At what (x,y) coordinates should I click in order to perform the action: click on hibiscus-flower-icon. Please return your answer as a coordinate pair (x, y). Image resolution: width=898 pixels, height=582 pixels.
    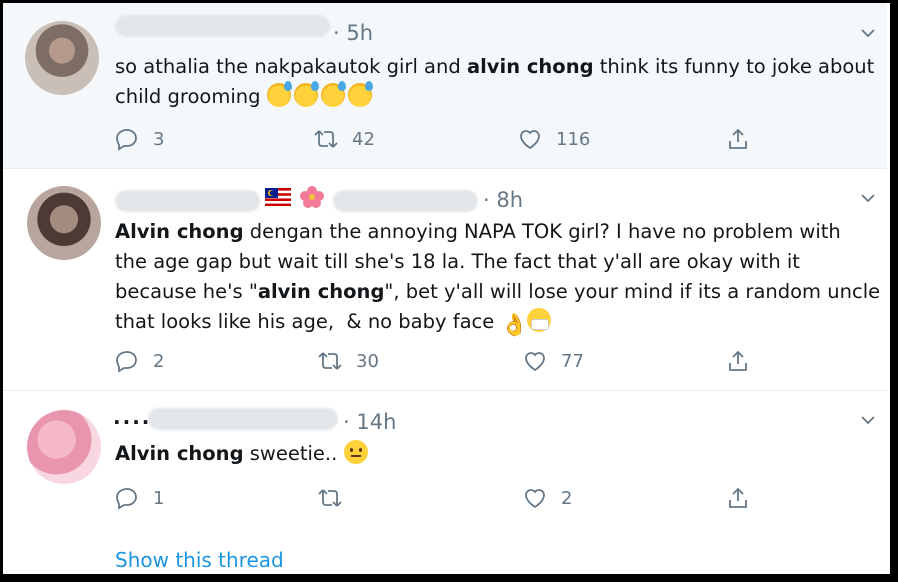
    Looking at the image, I should click on (312, 197).